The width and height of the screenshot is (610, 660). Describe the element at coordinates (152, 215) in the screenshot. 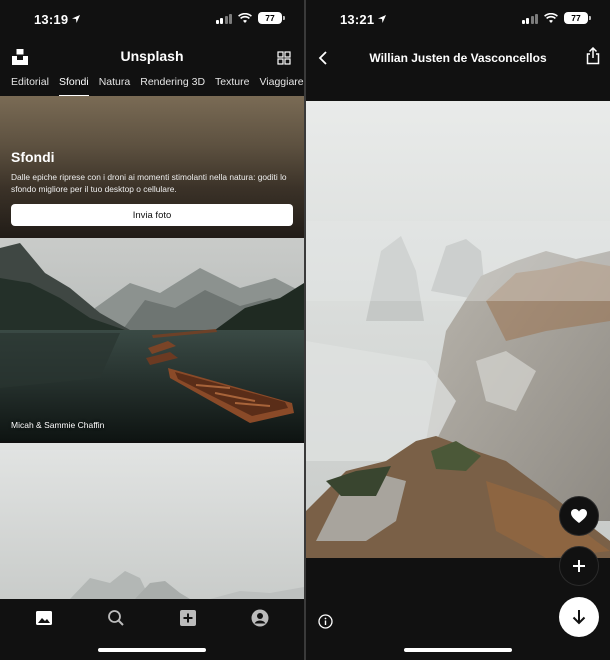

I see `upload-photo-button: Invia foto` at that location.